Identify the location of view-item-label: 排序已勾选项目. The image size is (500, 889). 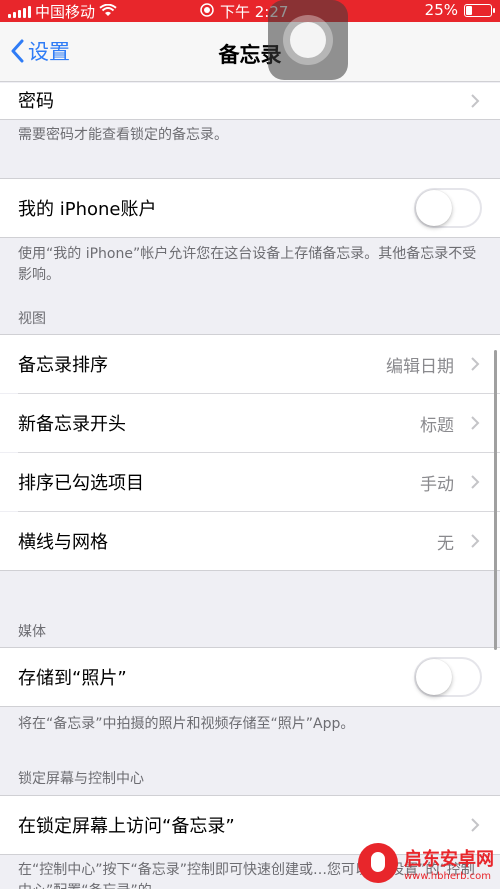
(81, 483).